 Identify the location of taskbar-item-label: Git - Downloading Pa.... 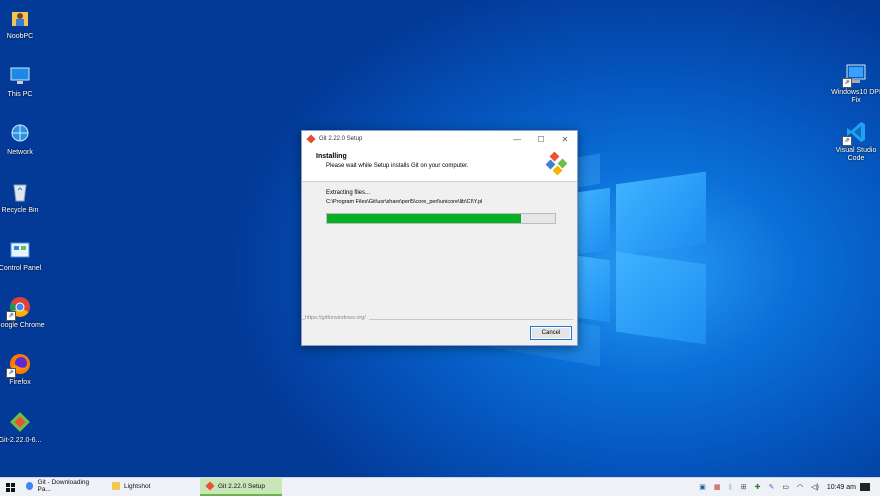
(63, 486).